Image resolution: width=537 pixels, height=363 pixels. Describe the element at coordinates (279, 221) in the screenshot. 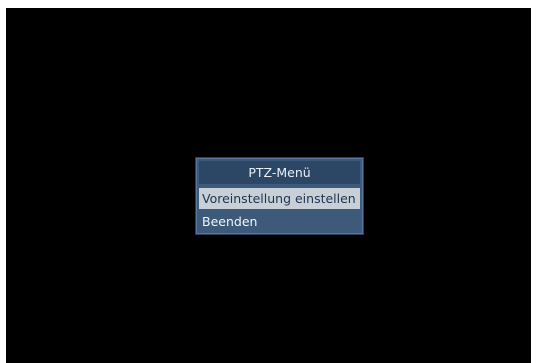

I see `menu-item-beenden: Beenden` at that location.